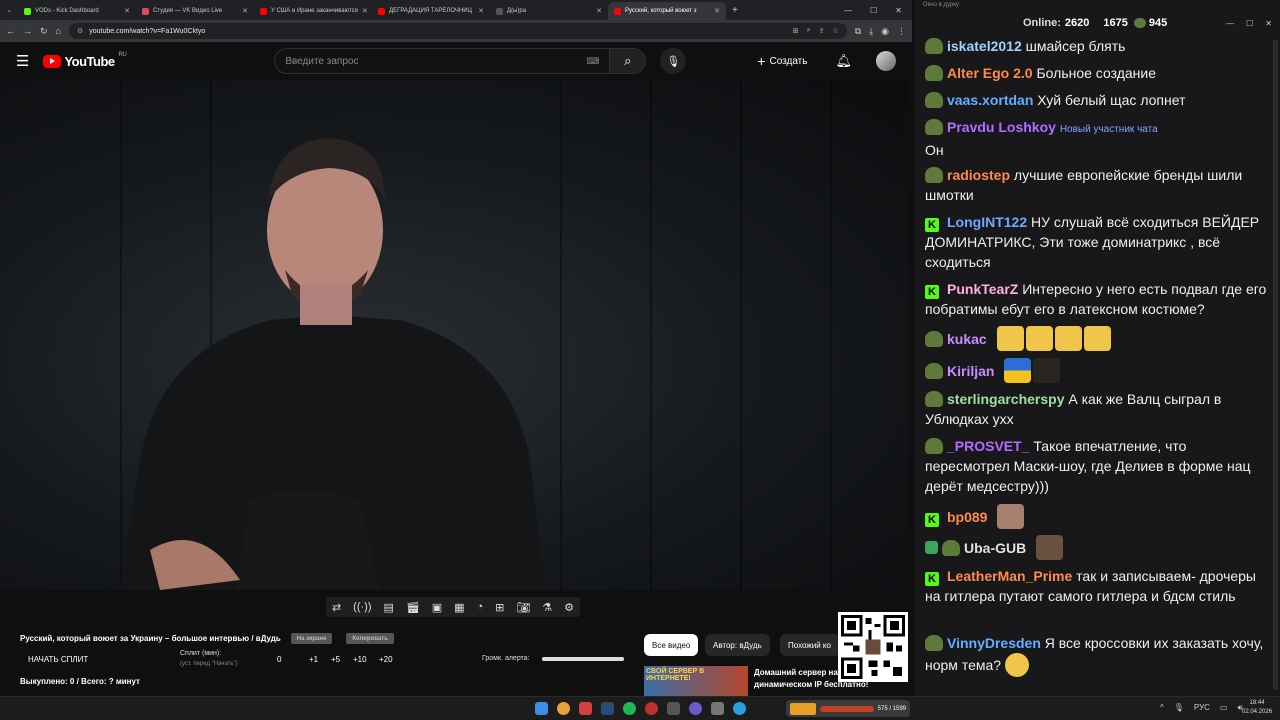  Describe the element at coordinates (796, 672) in the screenshot. I see `recommended-title: Домашний сервер на` at that location.